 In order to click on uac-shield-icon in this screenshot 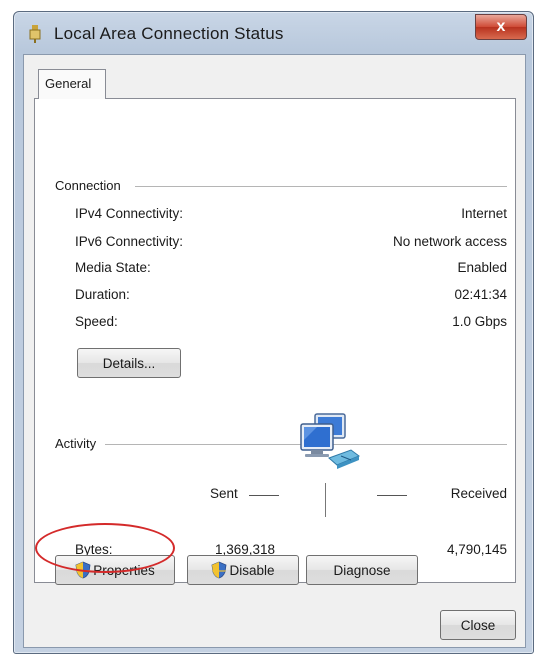, I will do `click(219, 570)`.